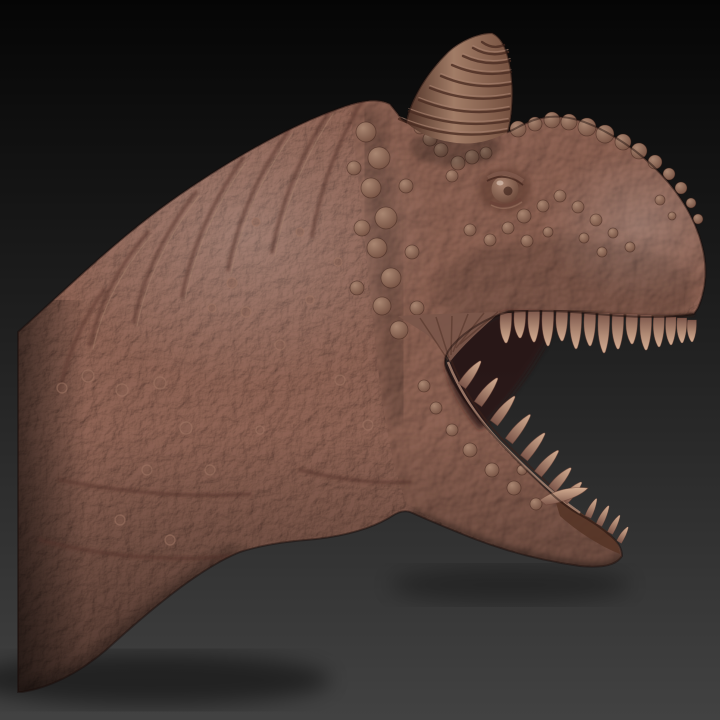 This screenshot has width=720, height=720. I want to click on eye-specular, so click(500, 183).